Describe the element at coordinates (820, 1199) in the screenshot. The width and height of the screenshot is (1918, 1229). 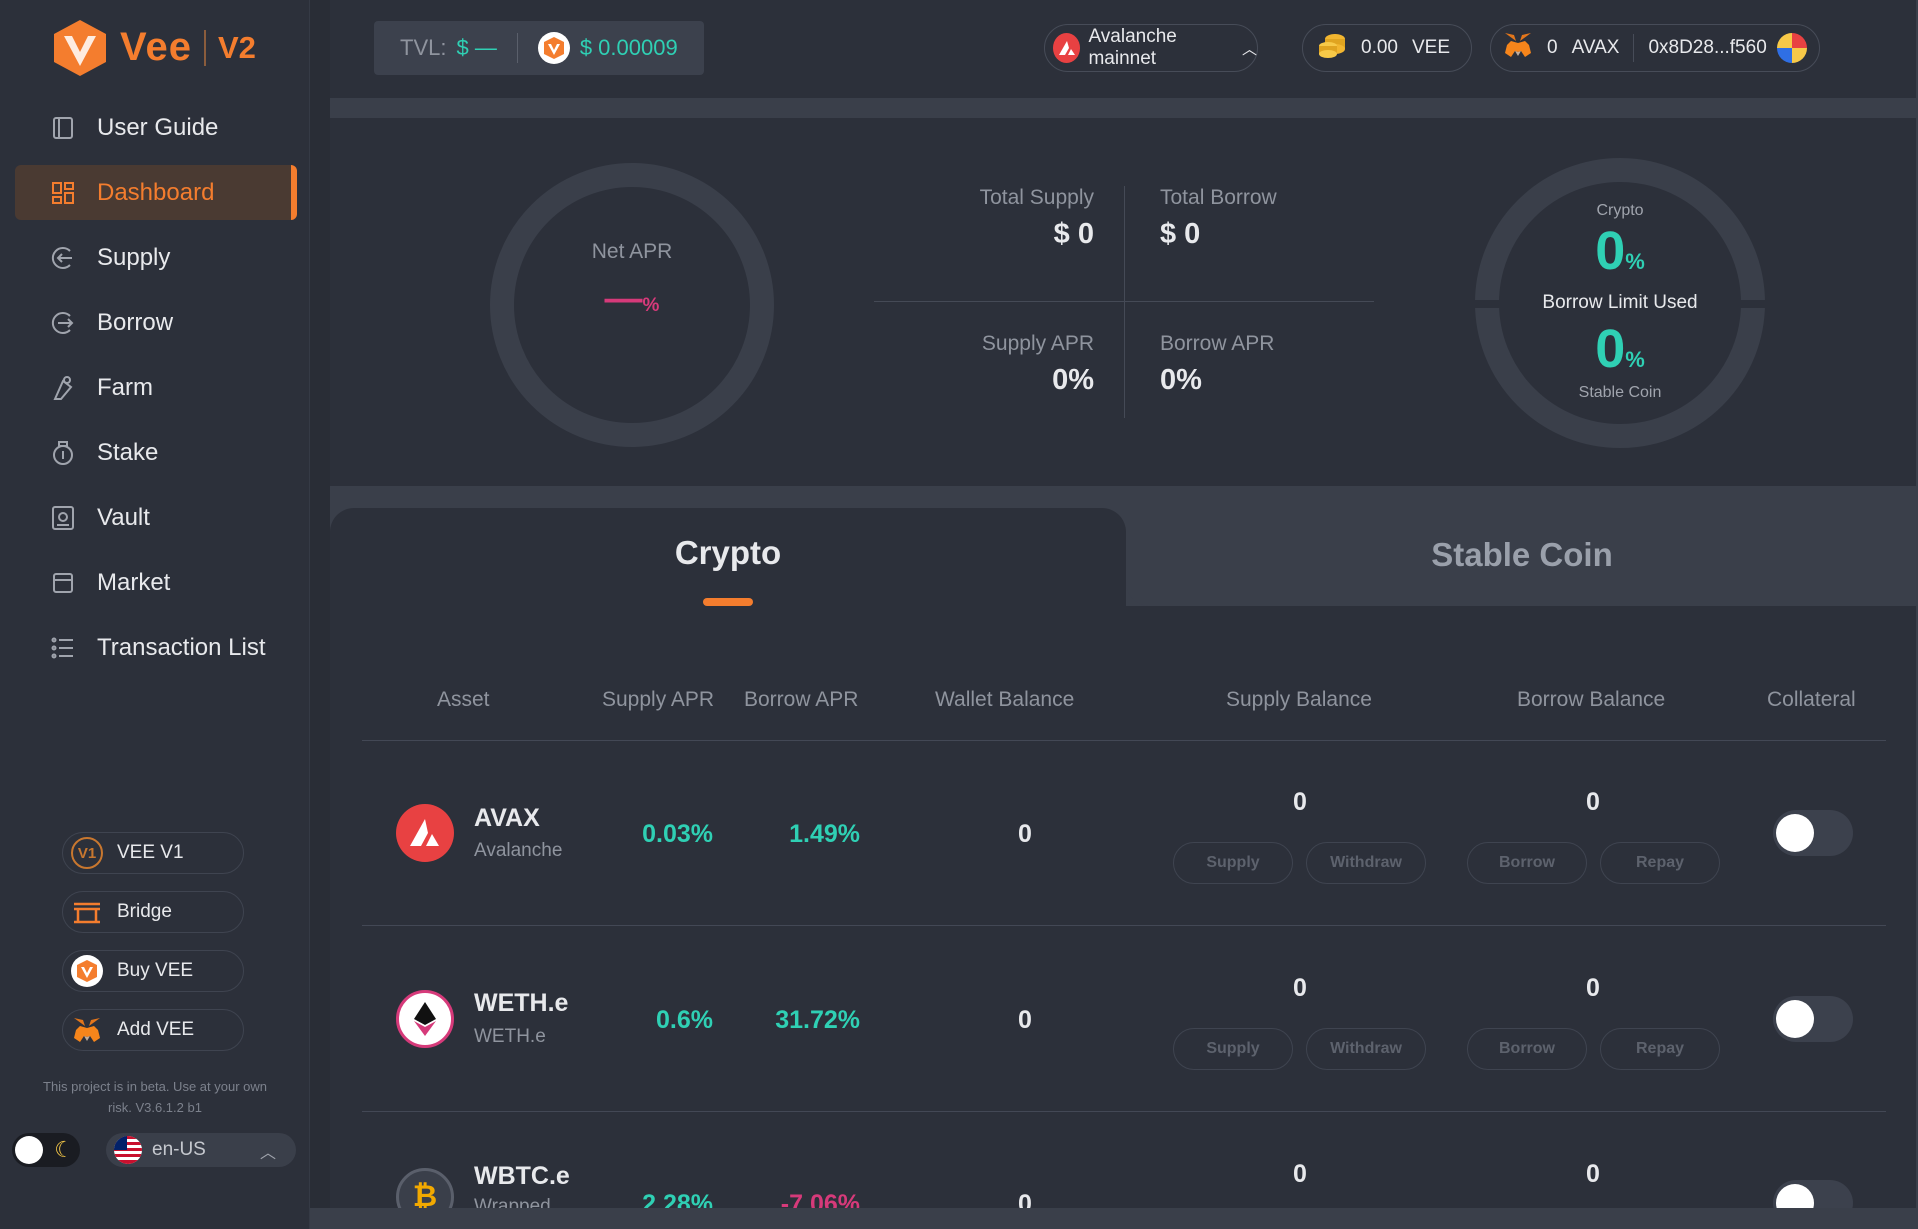
I see `borrow-apr-cell: -7.06%` at that location.